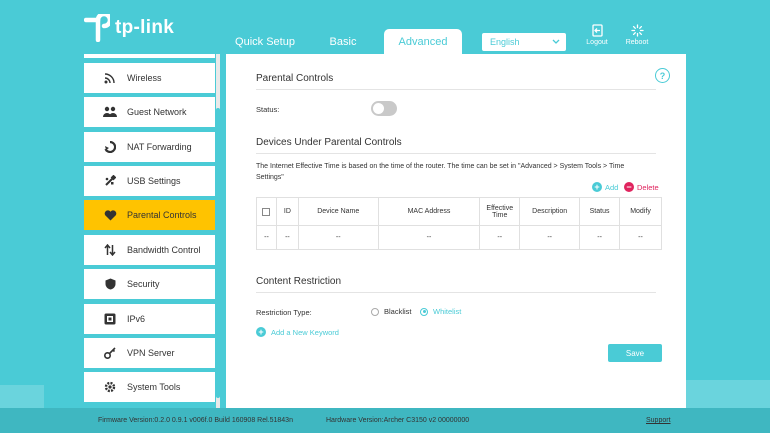 This screenshot has width=770, height=433. I want to click on save-button: Save, so click(635, 353).